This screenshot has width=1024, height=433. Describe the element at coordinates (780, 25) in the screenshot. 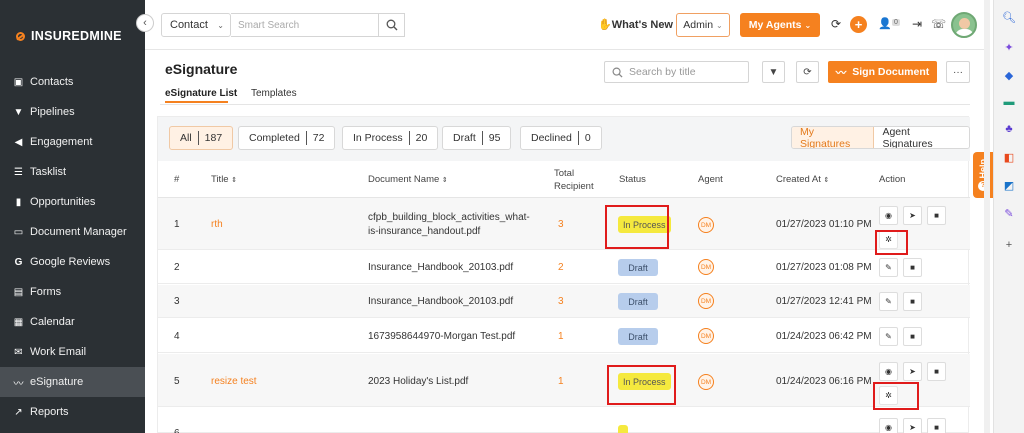

I see `my-agents-button: My Agents ⌄` at that location.